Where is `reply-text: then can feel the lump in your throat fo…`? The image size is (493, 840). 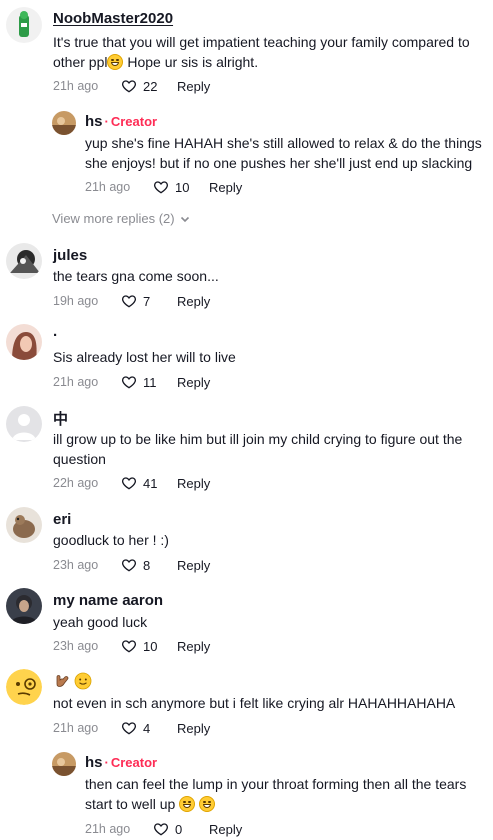 reply-text: then can feel the lump in your throat fo… is located at coordinates (276, 794).